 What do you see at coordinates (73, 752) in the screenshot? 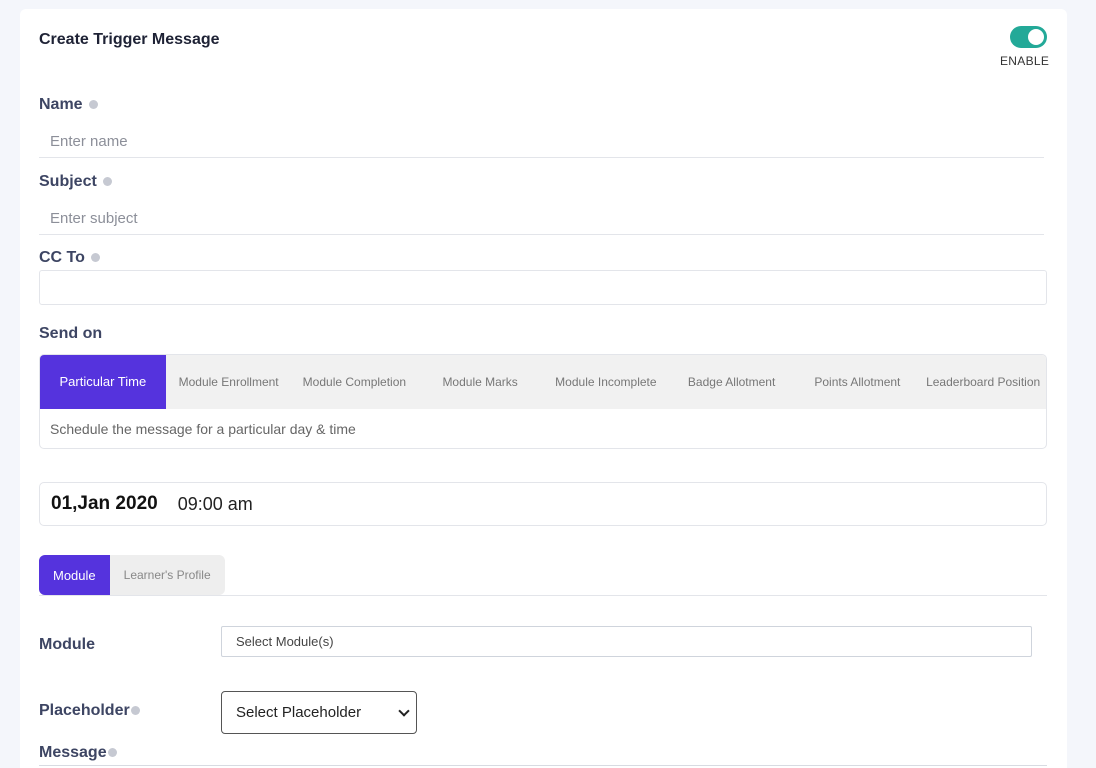
I see `message-label: Message` at bounding box center [73, 752].